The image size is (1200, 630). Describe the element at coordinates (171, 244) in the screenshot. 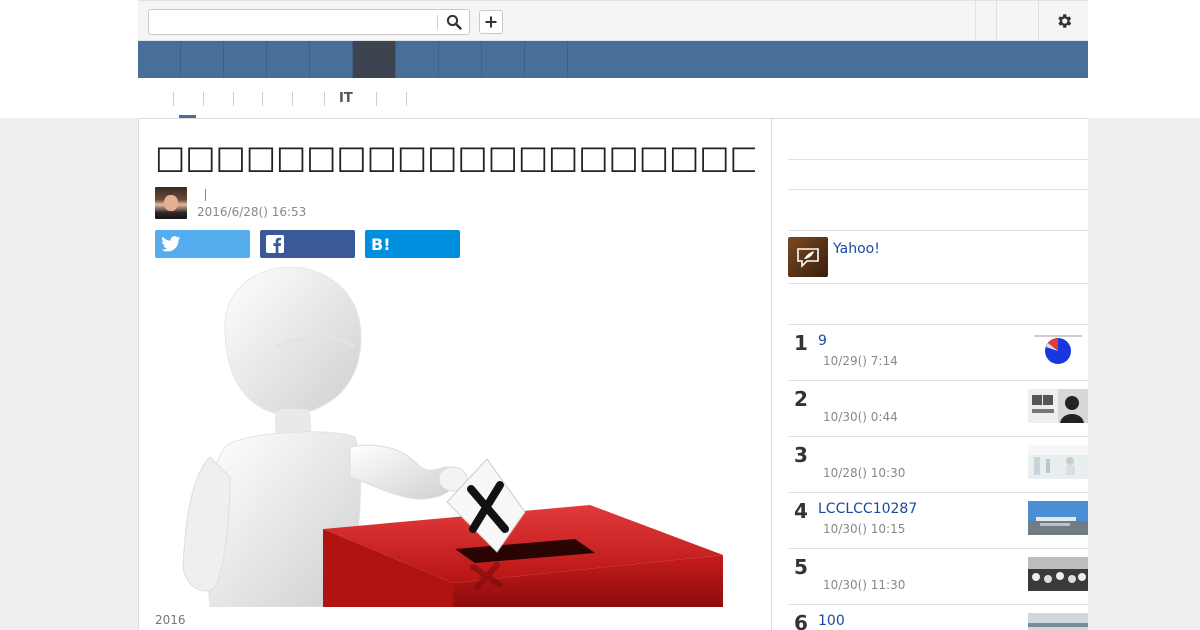

I see `twitter-icon` at that location.